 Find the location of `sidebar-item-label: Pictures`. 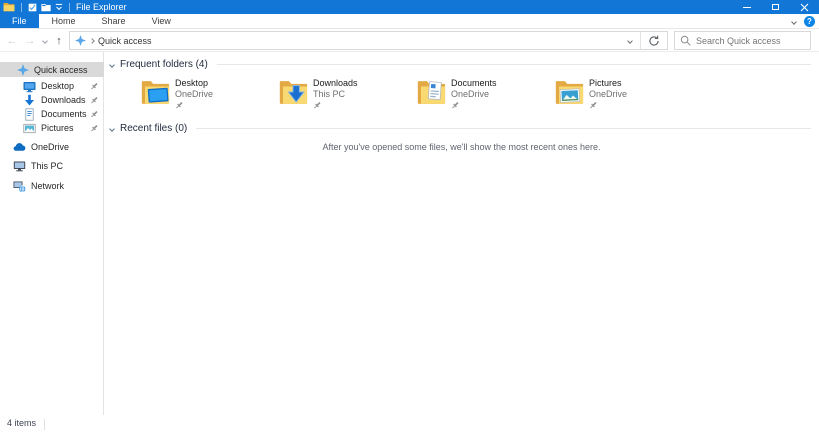

sidebar-item-label: Pictures is located at coordinates (57, 128).